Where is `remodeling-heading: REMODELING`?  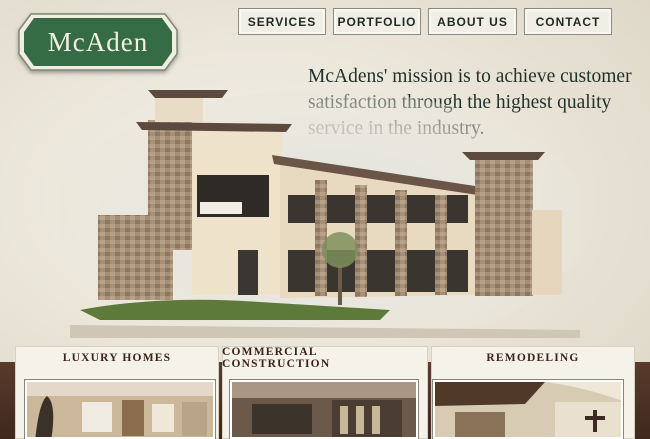 remodeling-heading: REMODELING is located at coordinates (533, 358).